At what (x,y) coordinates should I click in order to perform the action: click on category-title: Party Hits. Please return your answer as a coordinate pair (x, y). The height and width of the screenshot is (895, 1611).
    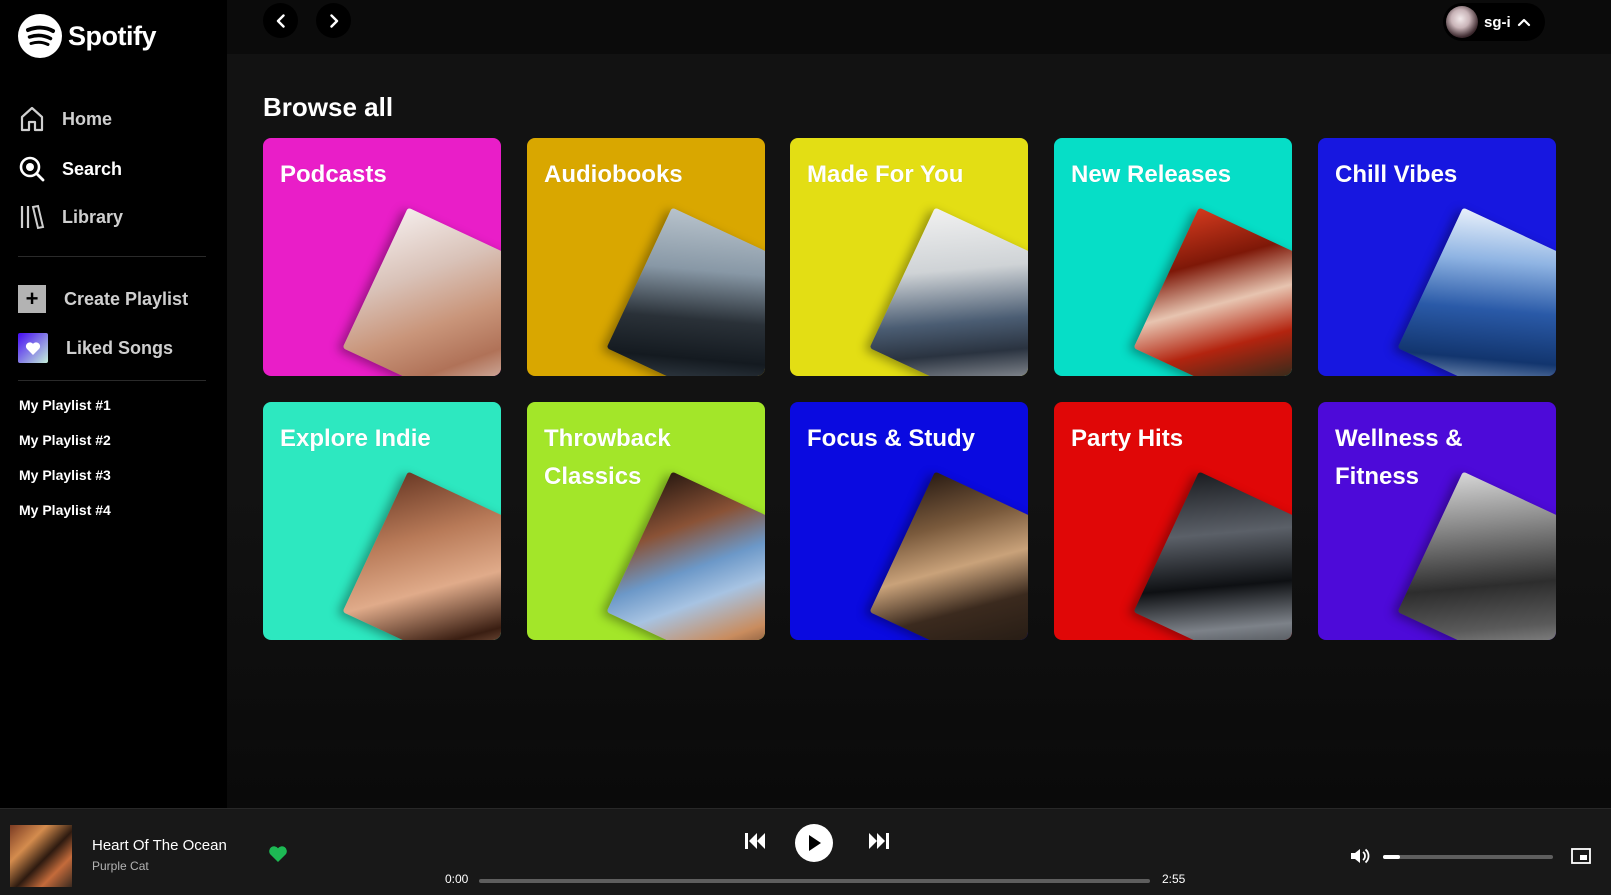
    Looking at the image, I should click on (1127, 438).